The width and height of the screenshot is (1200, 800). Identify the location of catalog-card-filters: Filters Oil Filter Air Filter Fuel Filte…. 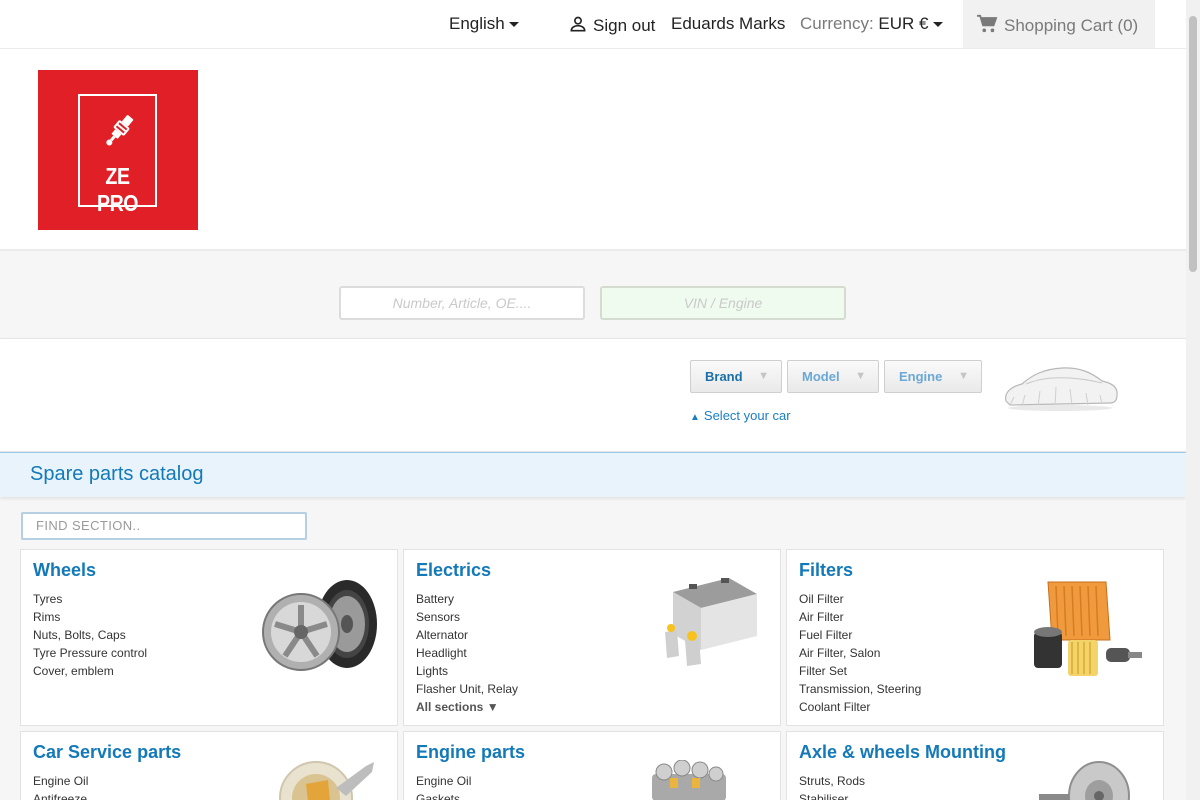
(975, 637).